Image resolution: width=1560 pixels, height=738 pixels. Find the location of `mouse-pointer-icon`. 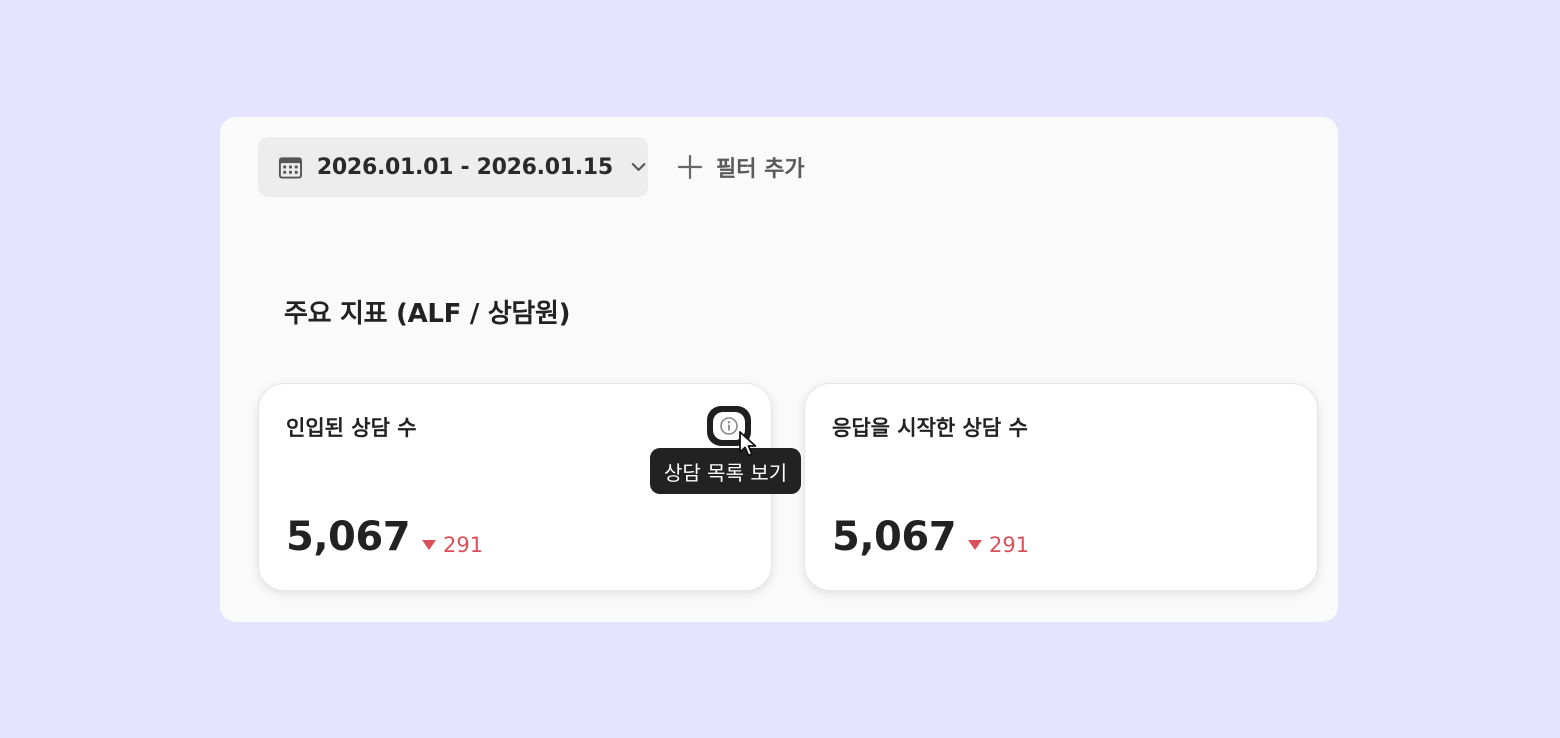

mouse-pointer-icon is located at coordinates (748, 444).